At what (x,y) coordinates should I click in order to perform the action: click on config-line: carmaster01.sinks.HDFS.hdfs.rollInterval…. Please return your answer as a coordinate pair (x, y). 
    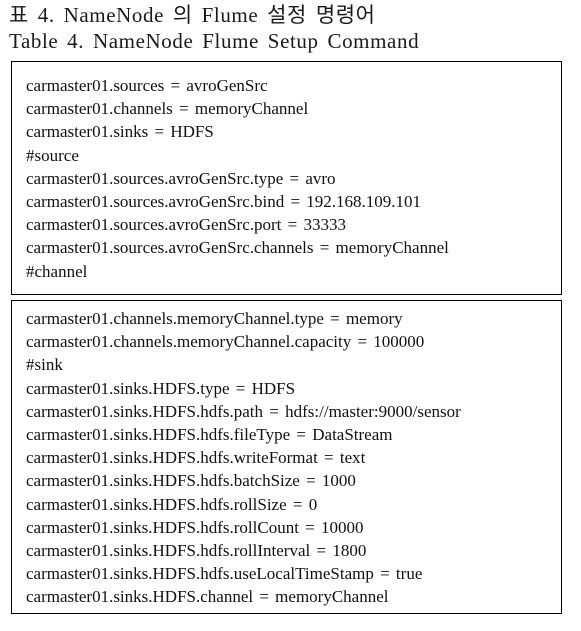
    Looking at the image, I should click on (196, 551).